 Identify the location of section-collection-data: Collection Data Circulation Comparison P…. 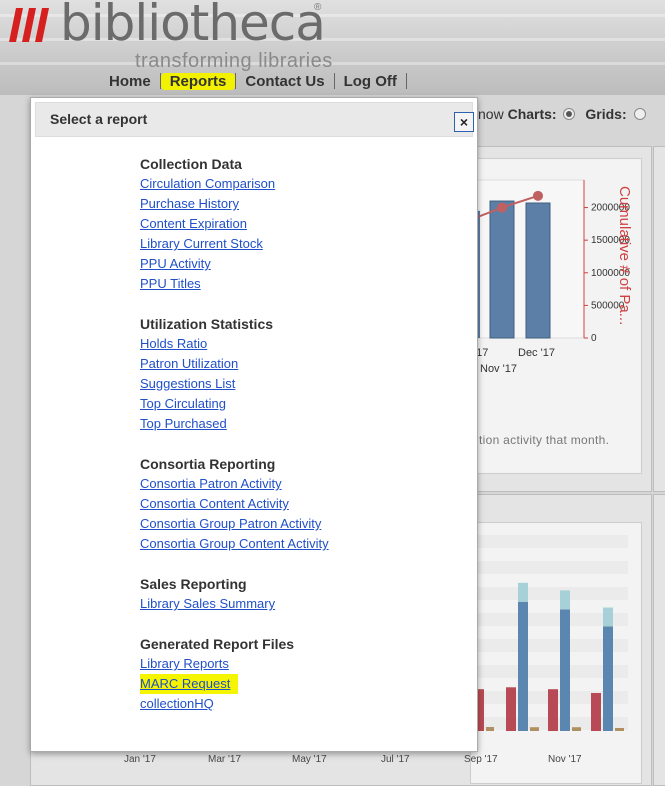
(234, 224).